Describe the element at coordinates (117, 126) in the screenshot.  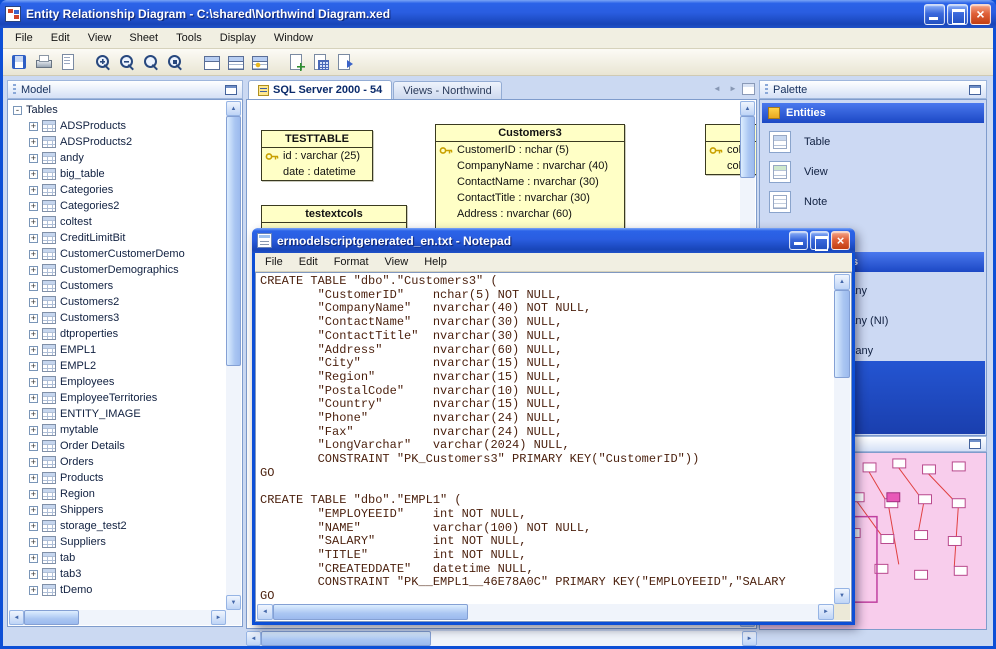
I see `tree-item: ADSProducts` at that location.